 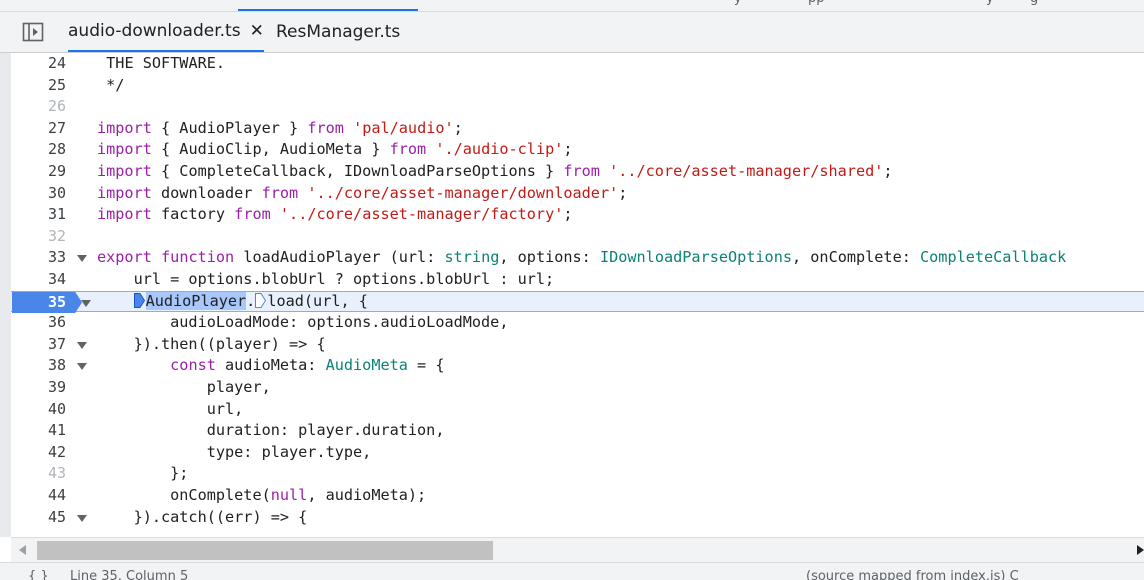 What do you see at coordinates (280, 127) in the screenshot?
I see `code-text: import { AudioPlayer } from 'pal/audio';` at bounding box center [280, 127].